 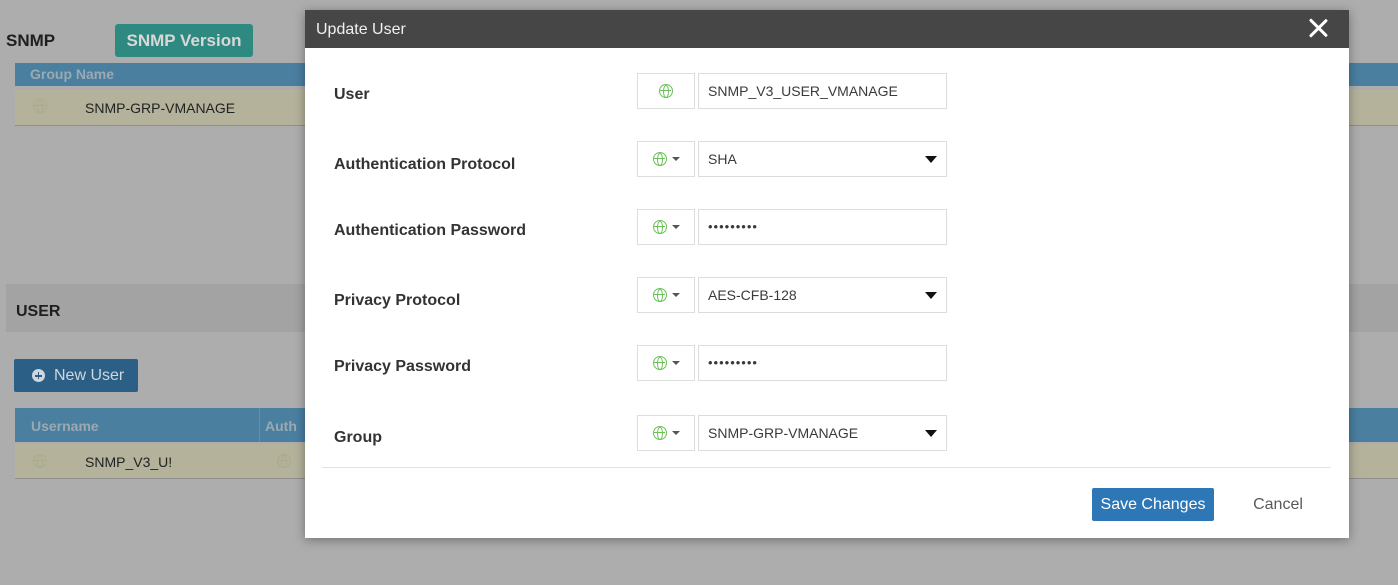 I want to click on auth-password-label: Authentication Password, so click(x=430, y=230).